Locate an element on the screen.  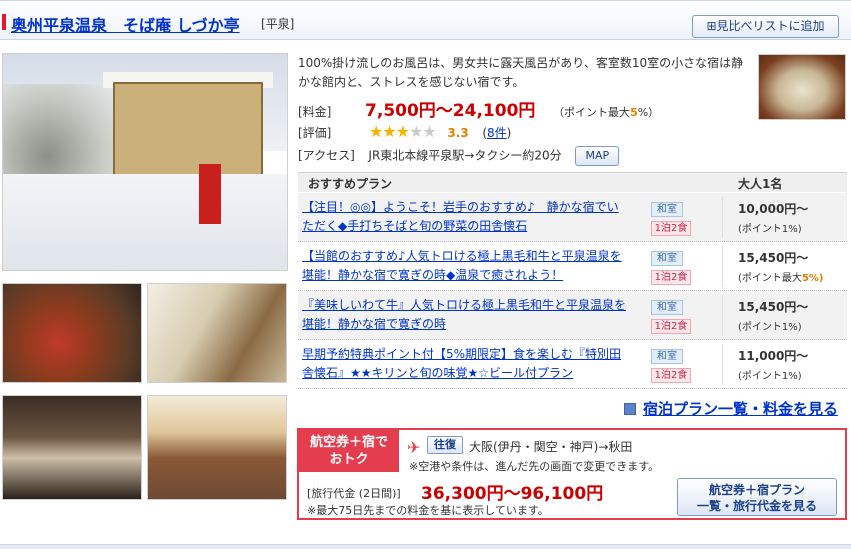
price-point-note: （ポイント最大5%） is located at coordinates (606, 112).